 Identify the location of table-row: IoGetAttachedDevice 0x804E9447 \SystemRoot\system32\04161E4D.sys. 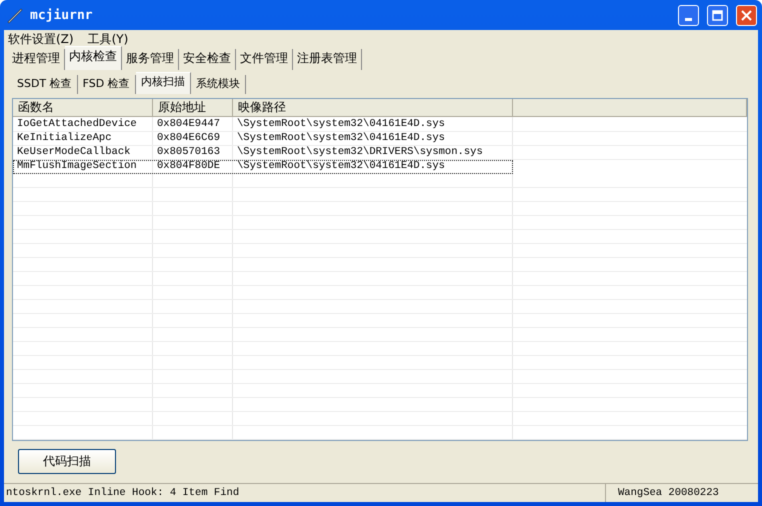
(380, 125).